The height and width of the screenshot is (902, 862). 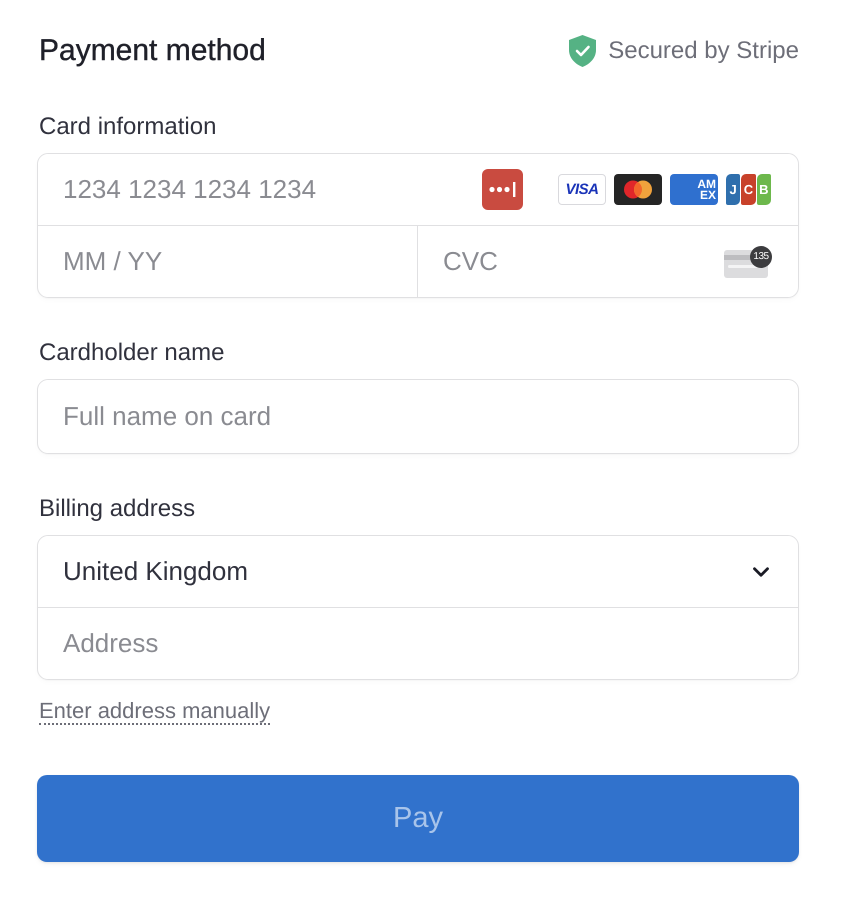 I want to click on card-number-field: 1234 1234 1234 1234 VISA AM EX J C B, so click(x=418, y=189).